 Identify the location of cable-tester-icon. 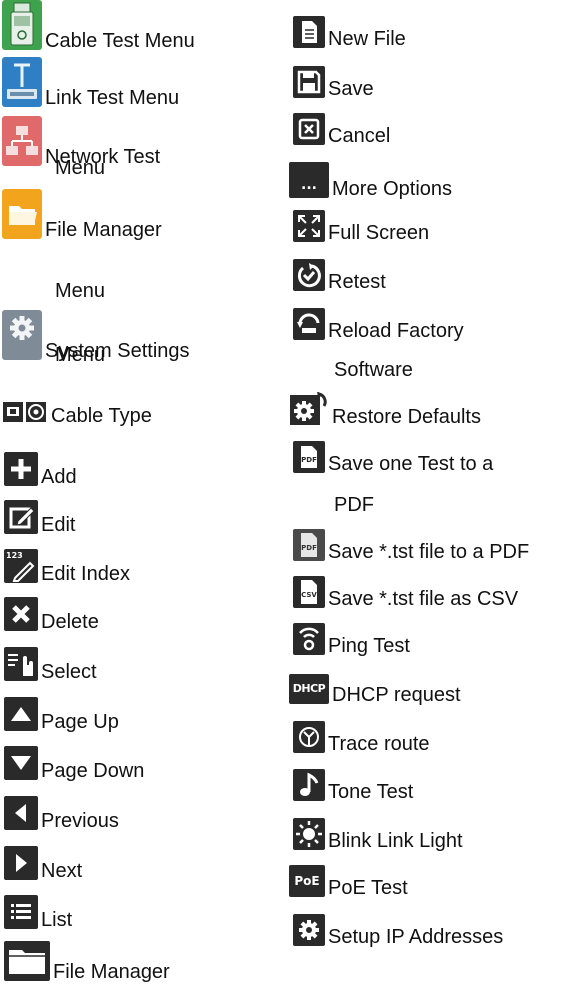
(22, 25).